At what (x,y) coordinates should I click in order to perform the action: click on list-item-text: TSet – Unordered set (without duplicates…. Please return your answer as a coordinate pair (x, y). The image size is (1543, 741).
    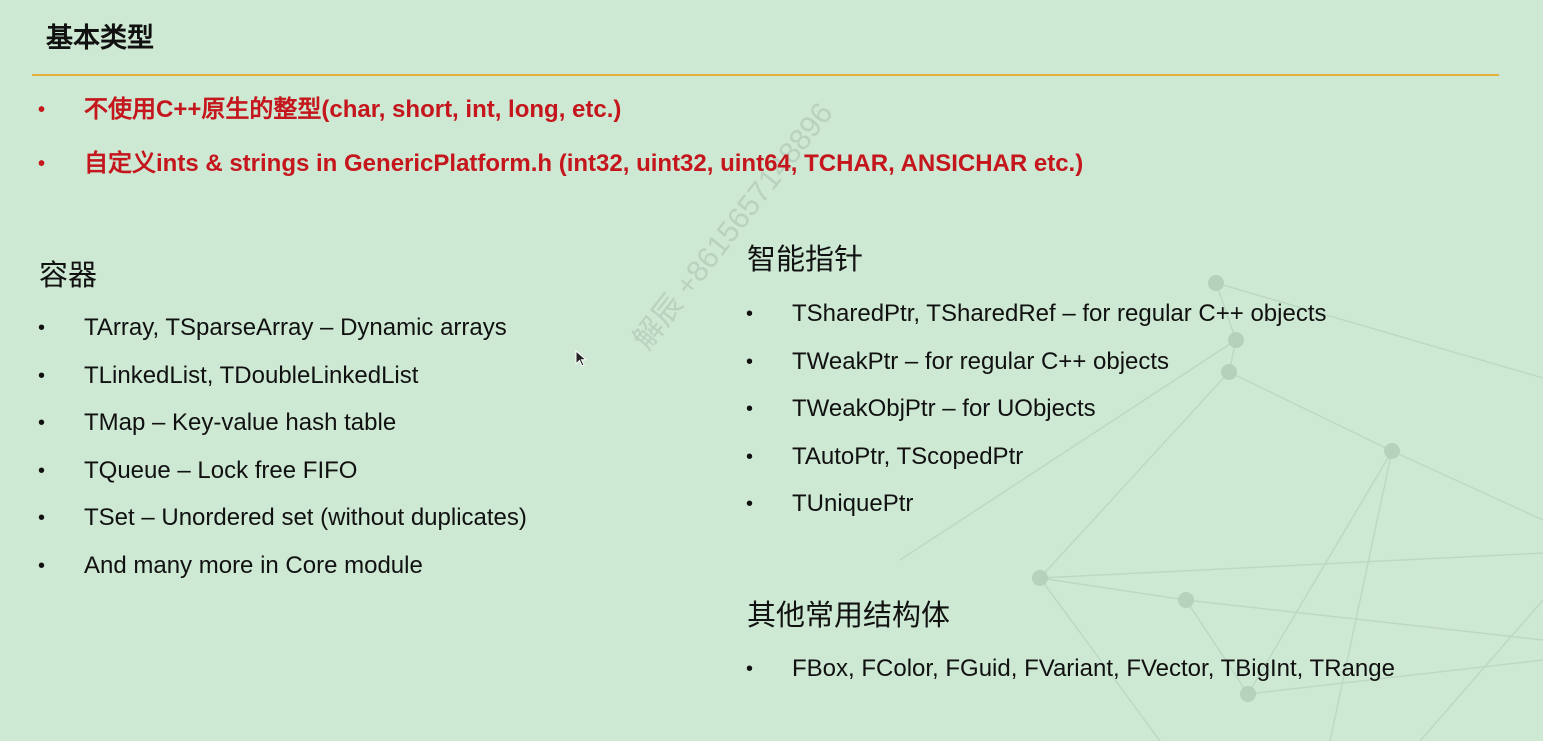
    Looking at the image, I should click on (305, 517).